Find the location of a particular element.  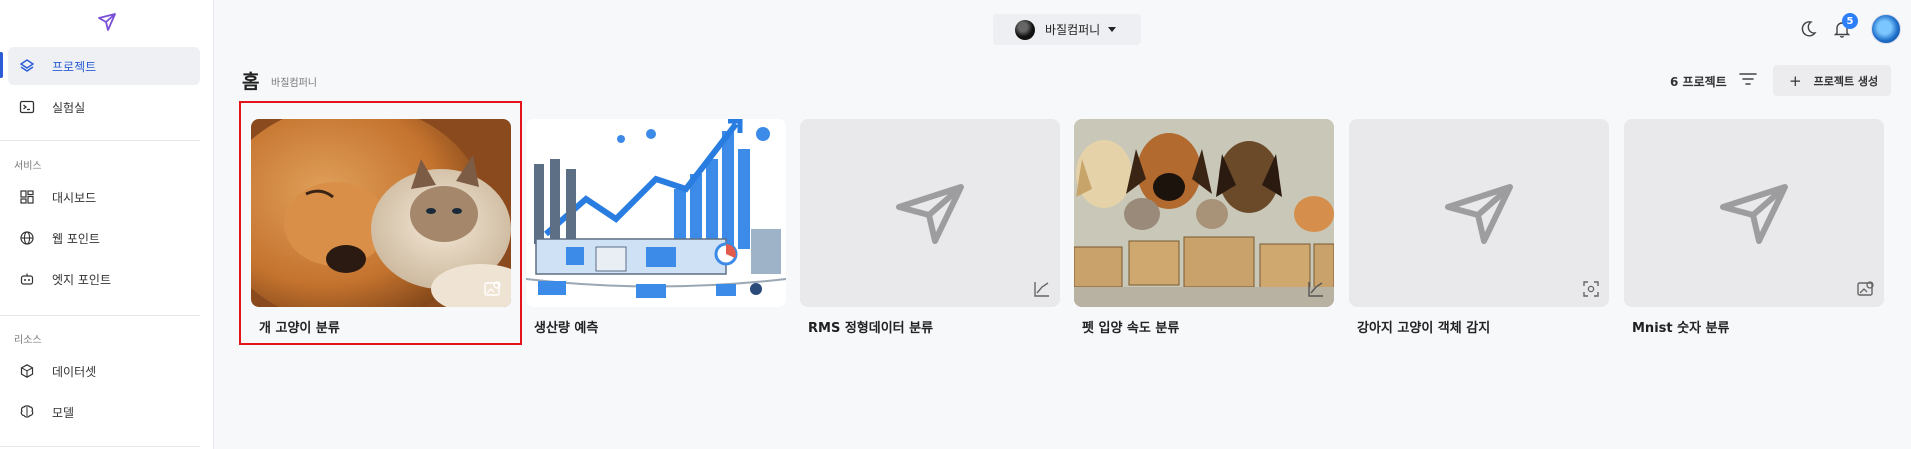

selection-highlight is located at coordinates (380, 223).